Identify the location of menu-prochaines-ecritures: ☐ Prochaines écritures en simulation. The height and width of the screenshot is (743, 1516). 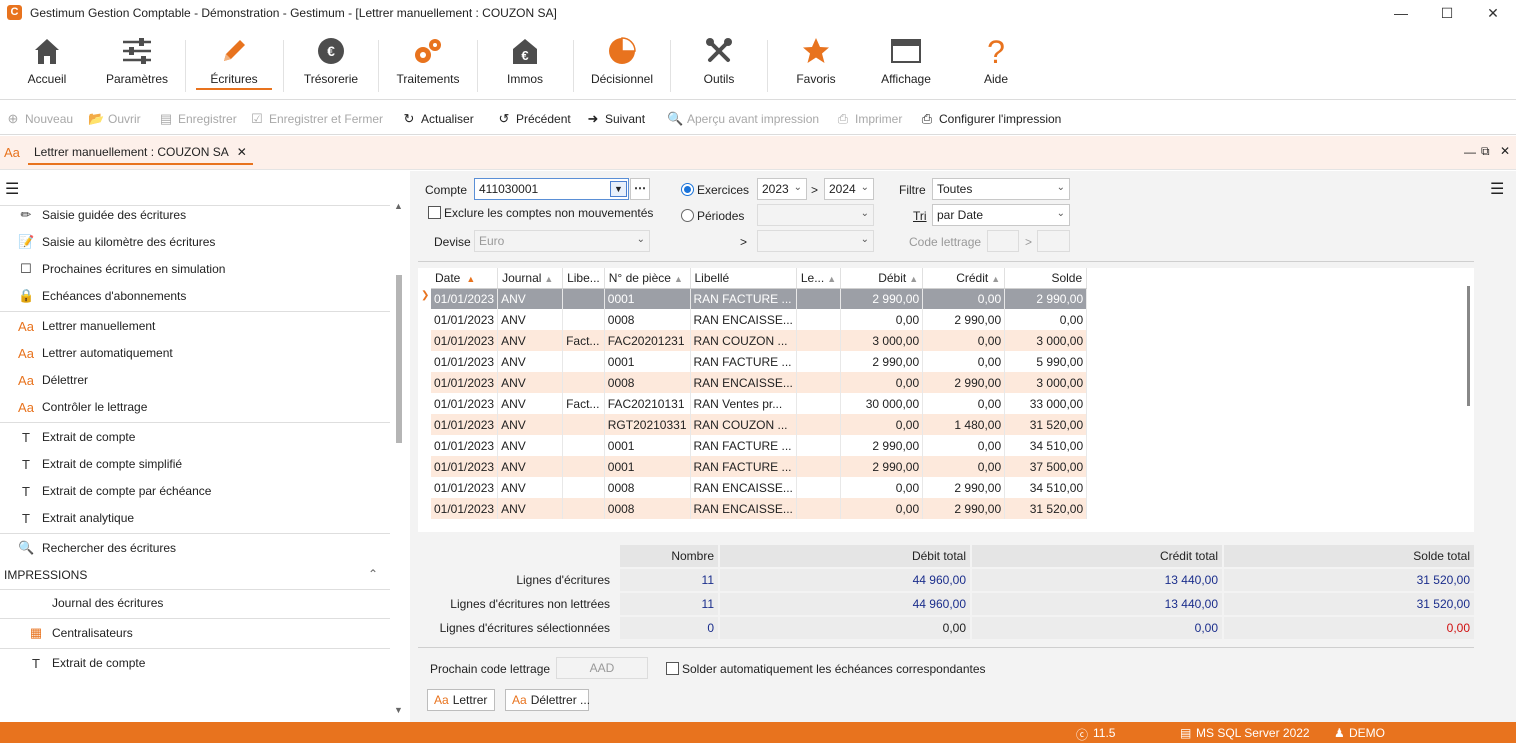
(121, 269).